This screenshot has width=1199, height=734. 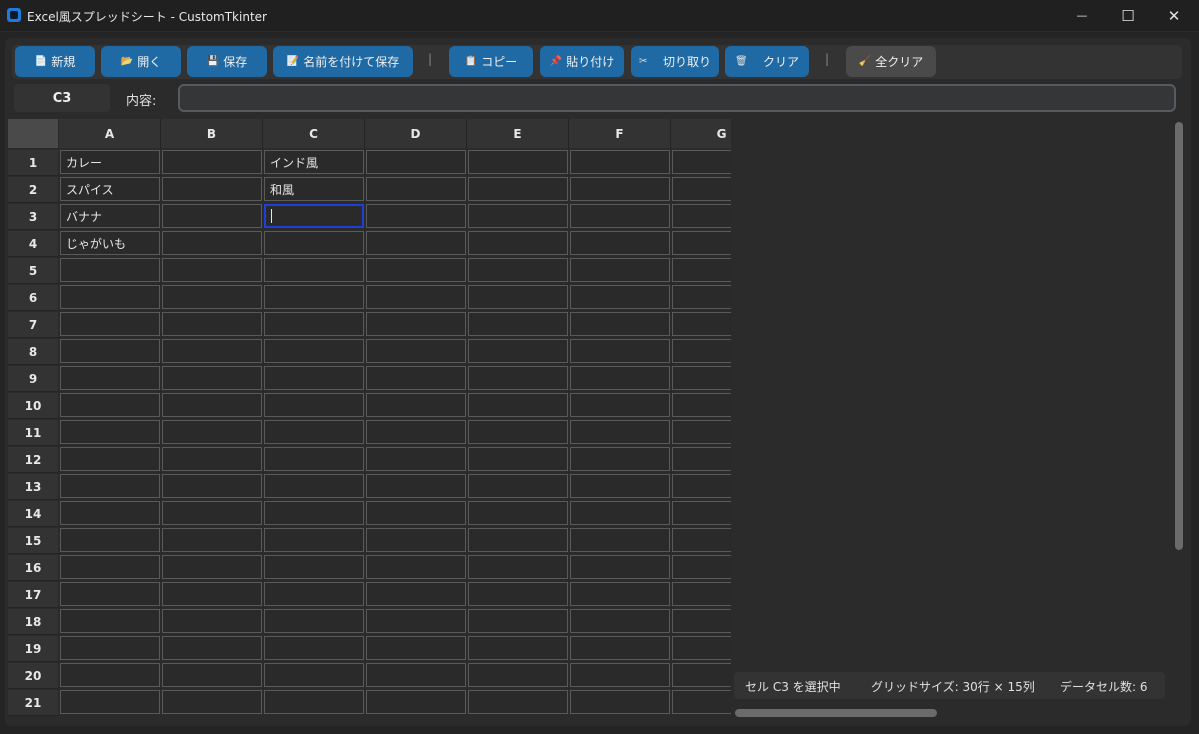 I want to click on cell-d17, so click(x=416, y=594).